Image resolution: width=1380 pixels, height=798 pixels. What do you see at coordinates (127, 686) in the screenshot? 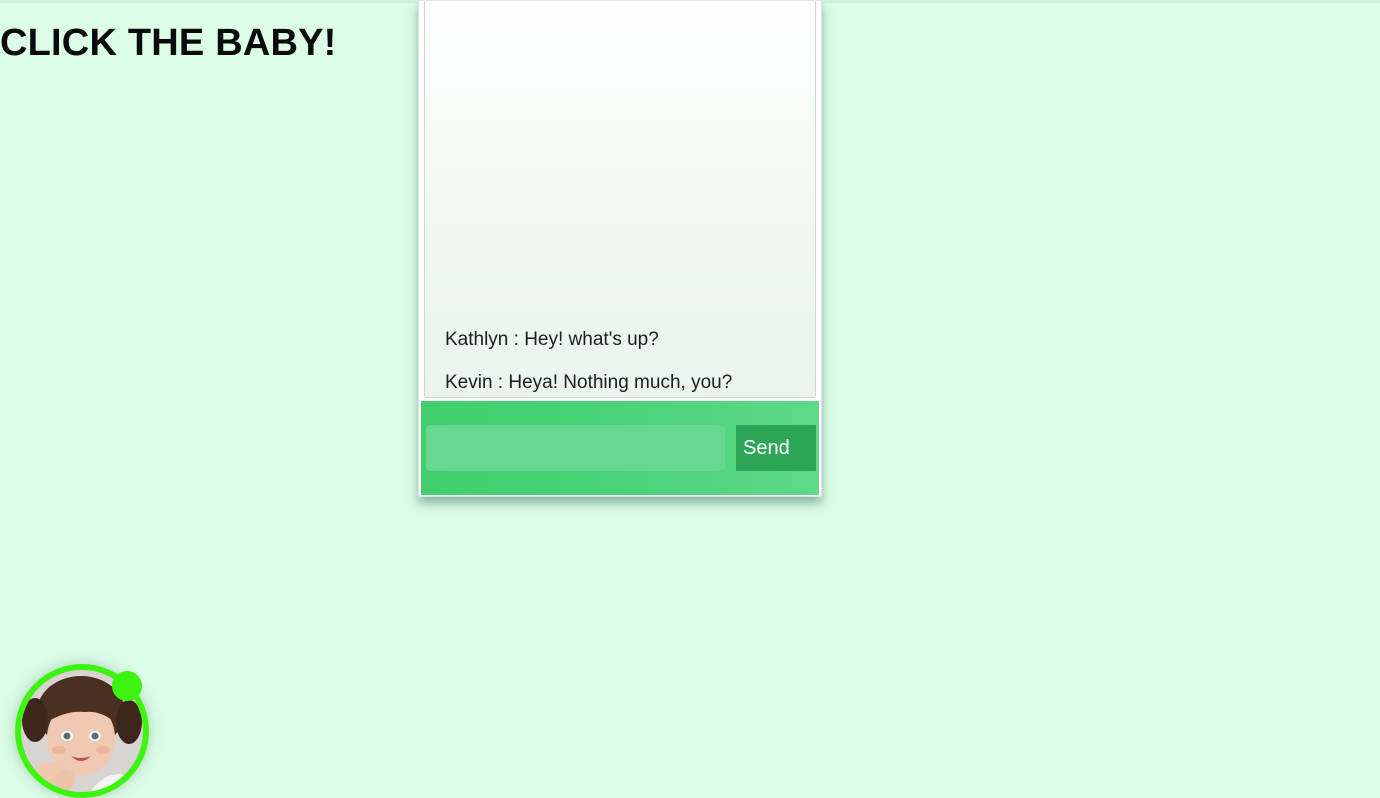
I see `online-status-dot` at bounding box center [127, 686].